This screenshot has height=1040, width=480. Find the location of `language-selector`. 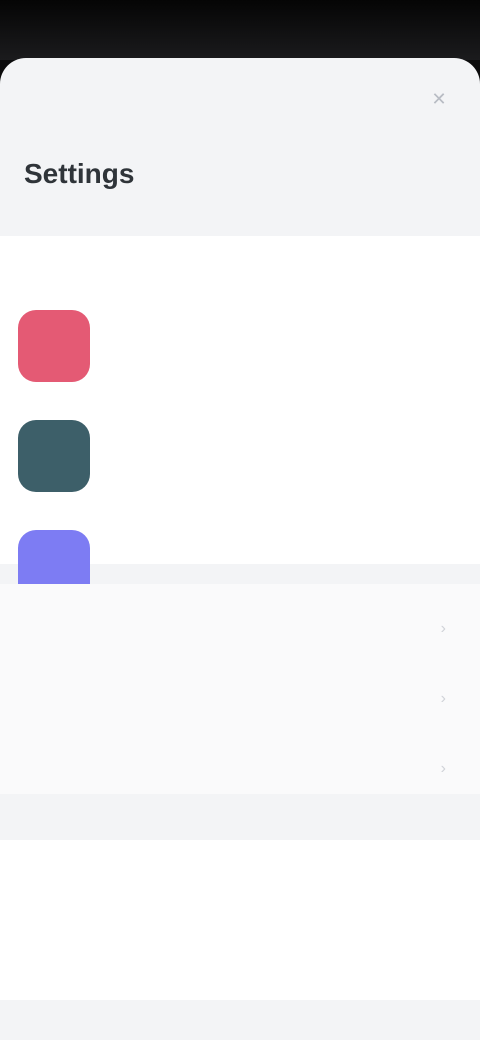

language-selector is located at coordinates (237, 882).